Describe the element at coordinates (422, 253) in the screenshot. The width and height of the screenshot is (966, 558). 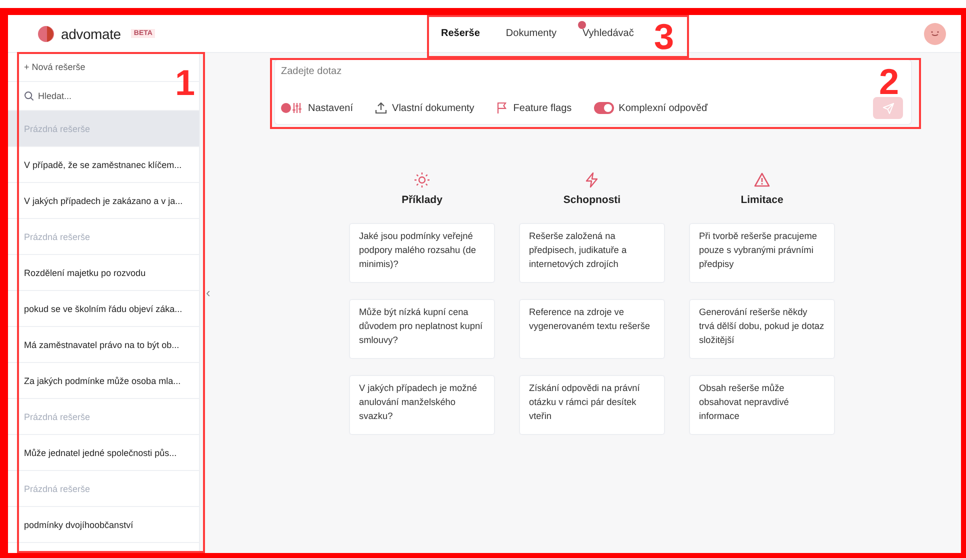
I see `info-card: Jaké jsou podmínky veřejné podpory malého rozsahu (de minimis)?` at that location.